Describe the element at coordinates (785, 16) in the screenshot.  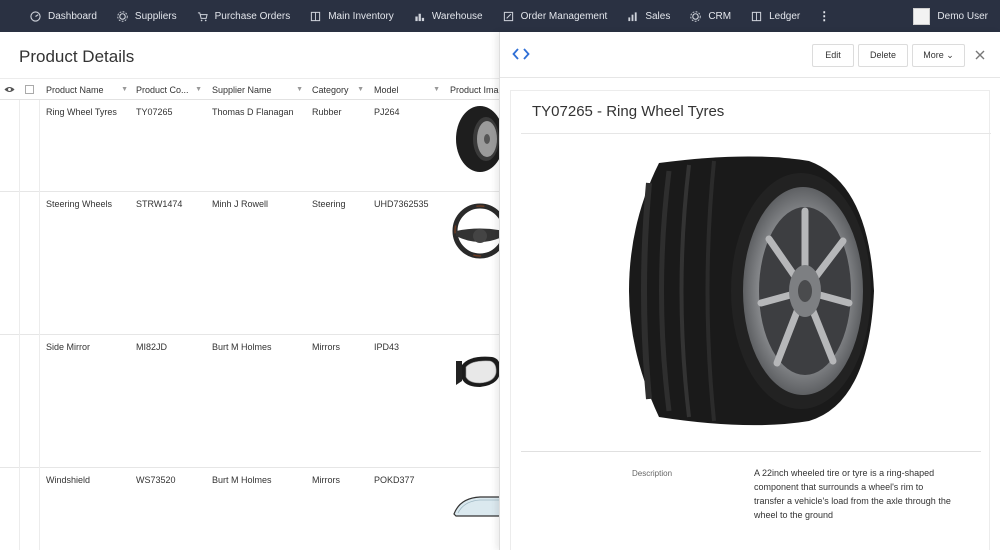
I see `nav-label: Ledger` at that location.